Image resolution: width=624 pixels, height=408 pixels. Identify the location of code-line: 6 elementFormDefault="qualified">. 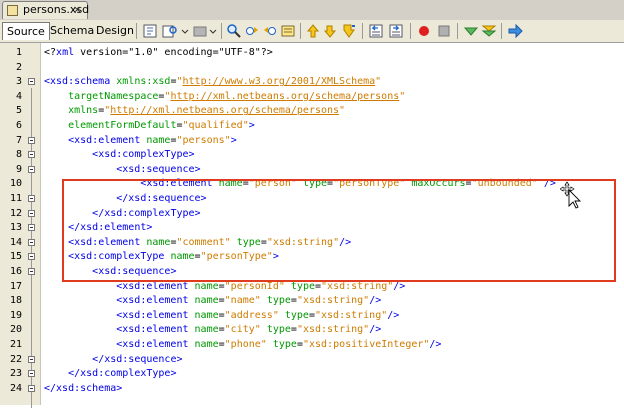
(312, 126).